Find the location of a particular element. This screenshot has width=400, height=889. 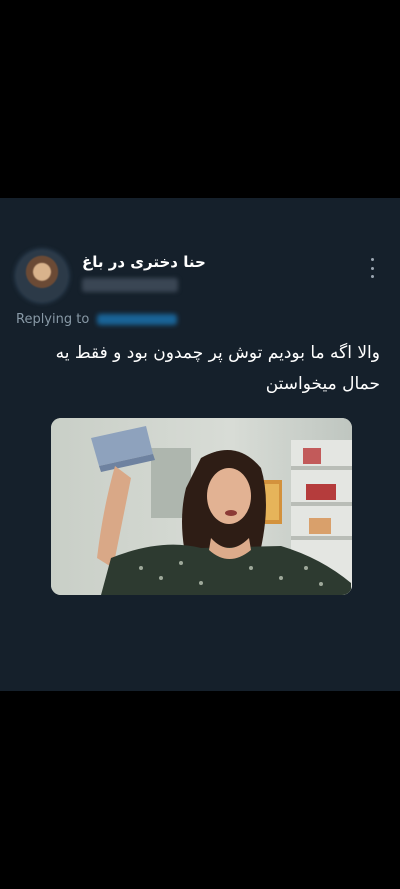

replying-to-label: Replying to is located at coordinates (53, 319).